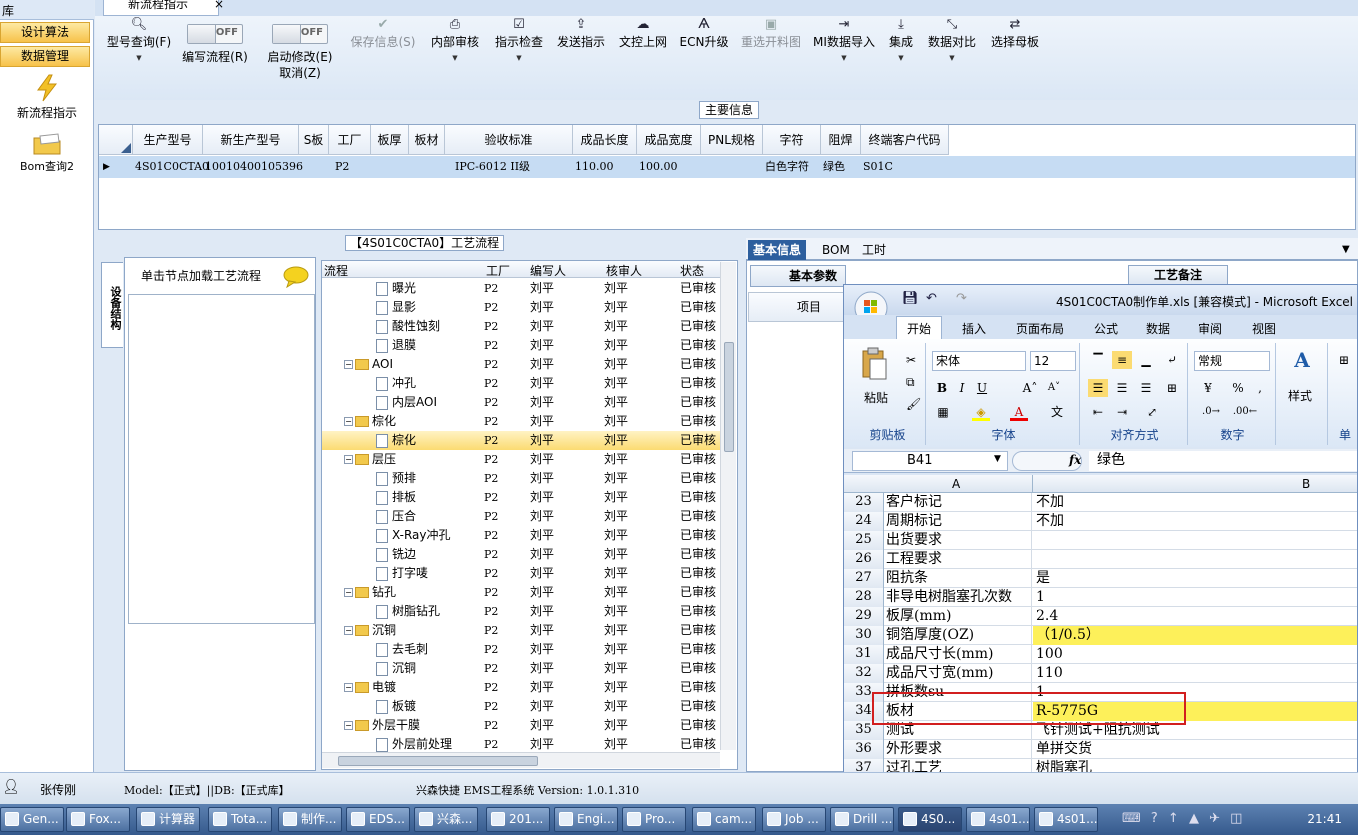  Describe the element at coordinates (1098, 360) in the screenshot. I see `align-top-icon: ▔` at that location.